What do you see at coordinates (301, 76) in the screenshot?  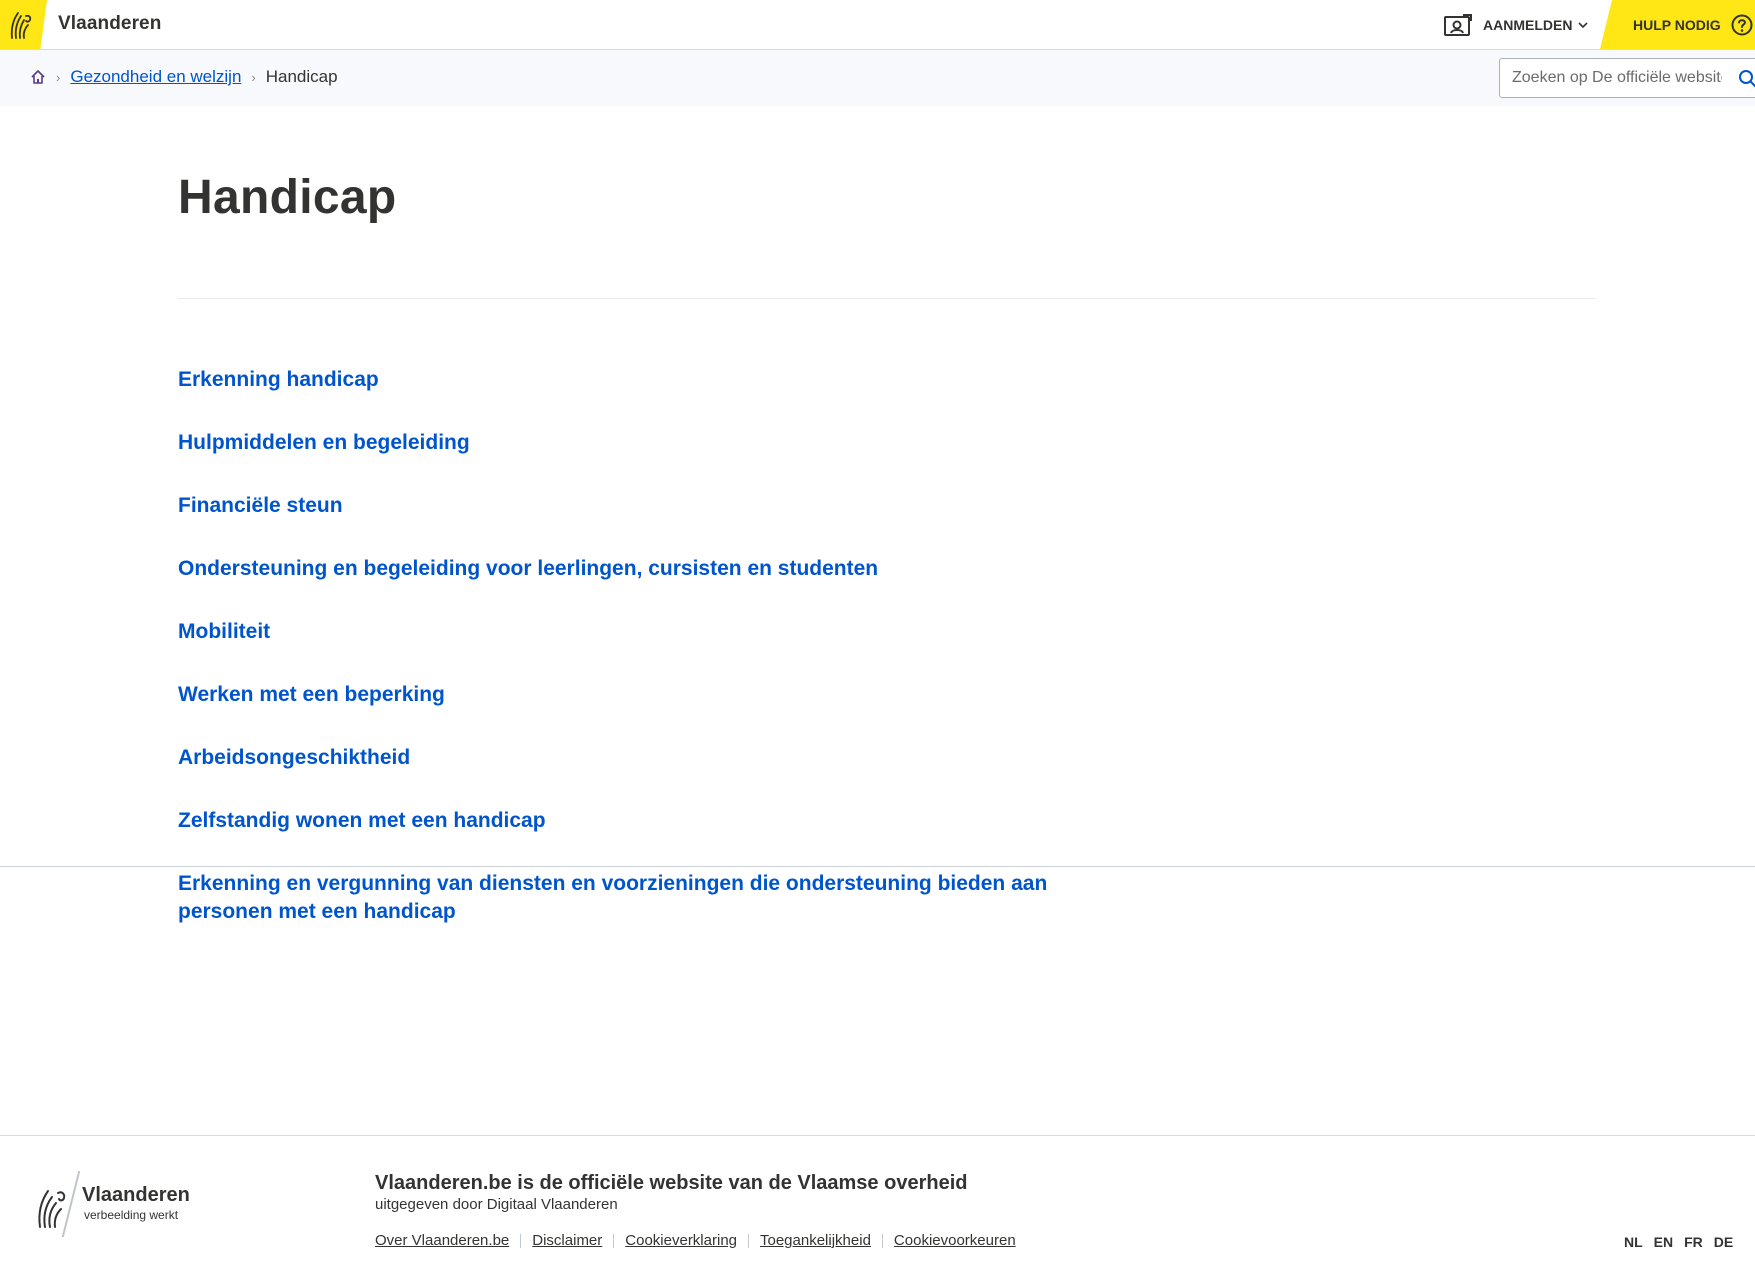 I see `breadcrumb-current: Handicap` at bounding box center [301, 76].